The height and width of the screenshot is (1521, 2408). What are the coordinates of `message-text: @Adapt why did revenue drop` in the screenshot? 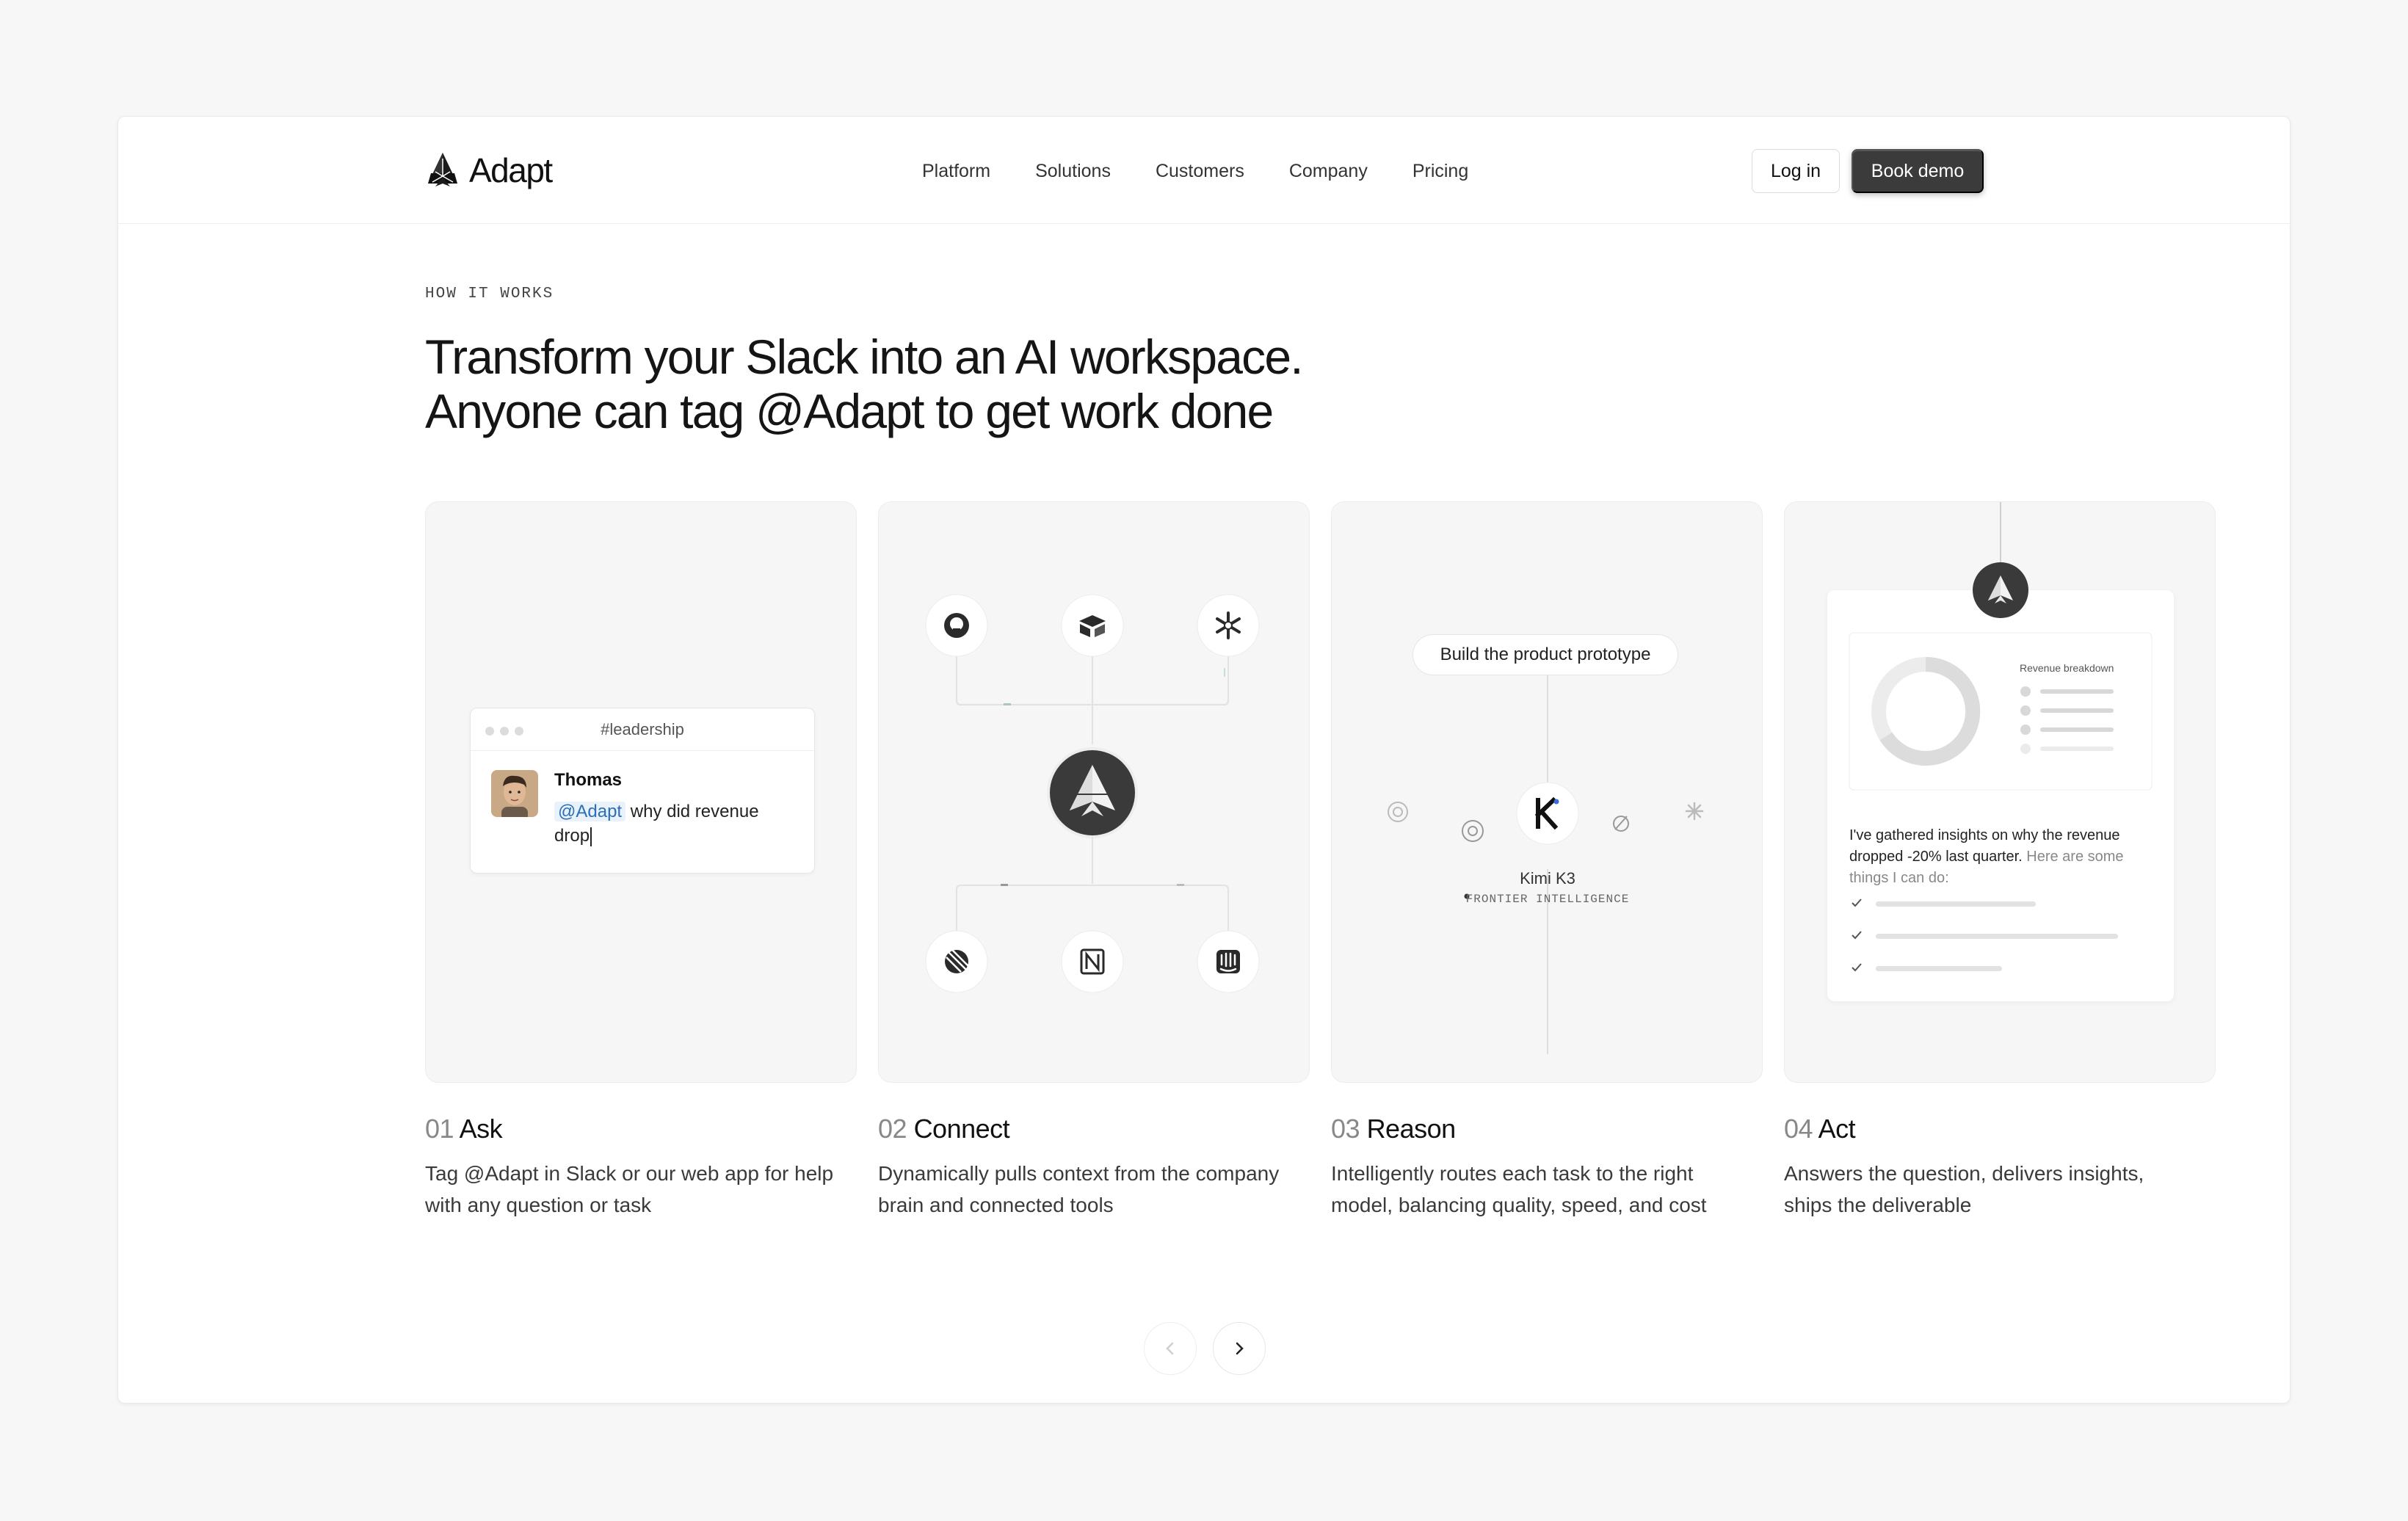 It's located at (675, 823).